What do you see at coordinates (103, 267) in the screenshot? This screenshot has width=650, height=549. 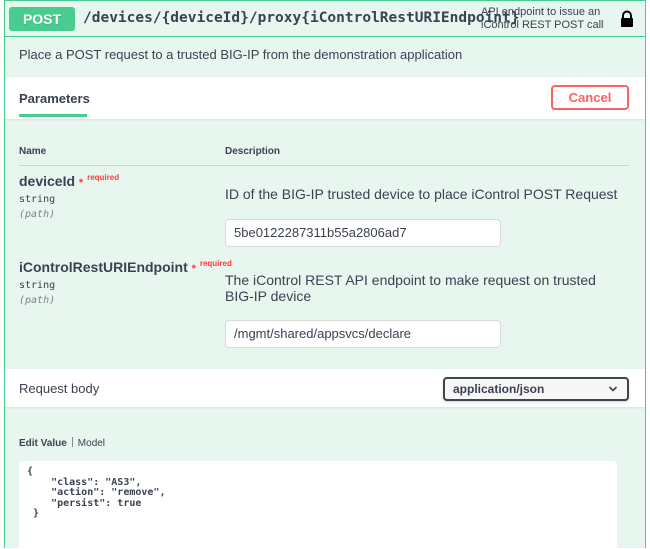 I see `param-name-text: iControlRestURIEndpoint` at bounding box center [103, 267].